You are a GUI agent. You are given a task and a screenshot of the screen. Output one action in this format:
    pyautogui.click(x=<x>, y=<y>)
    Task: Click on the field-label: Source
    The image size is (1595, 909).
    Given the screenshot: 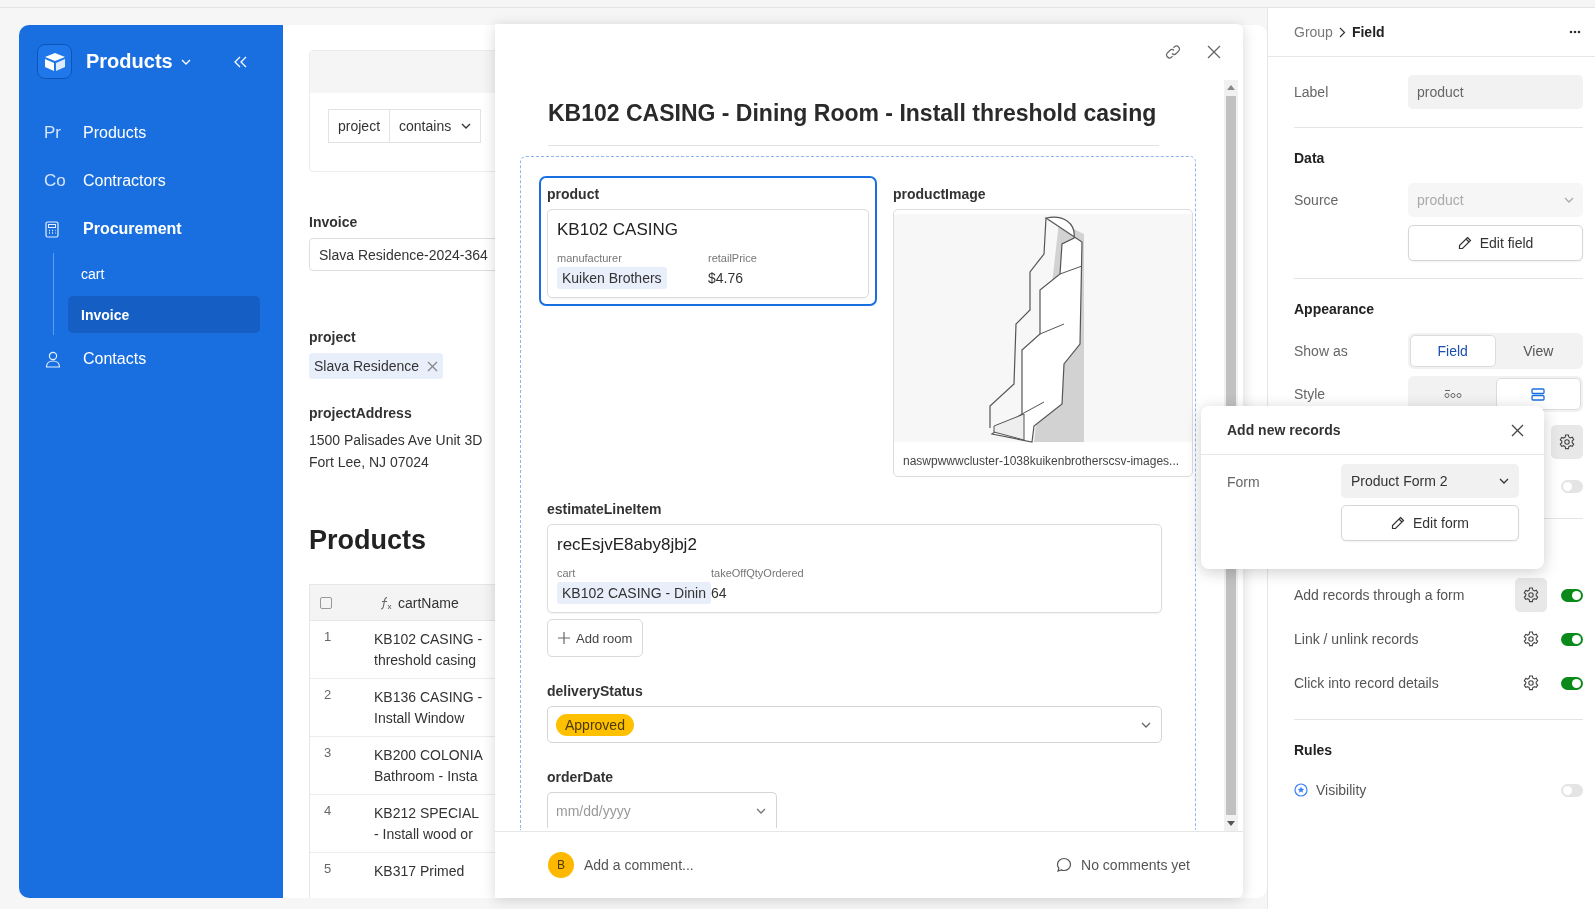 What is the action you would take?
    pyautogui.click(x=1317, y=200)
    